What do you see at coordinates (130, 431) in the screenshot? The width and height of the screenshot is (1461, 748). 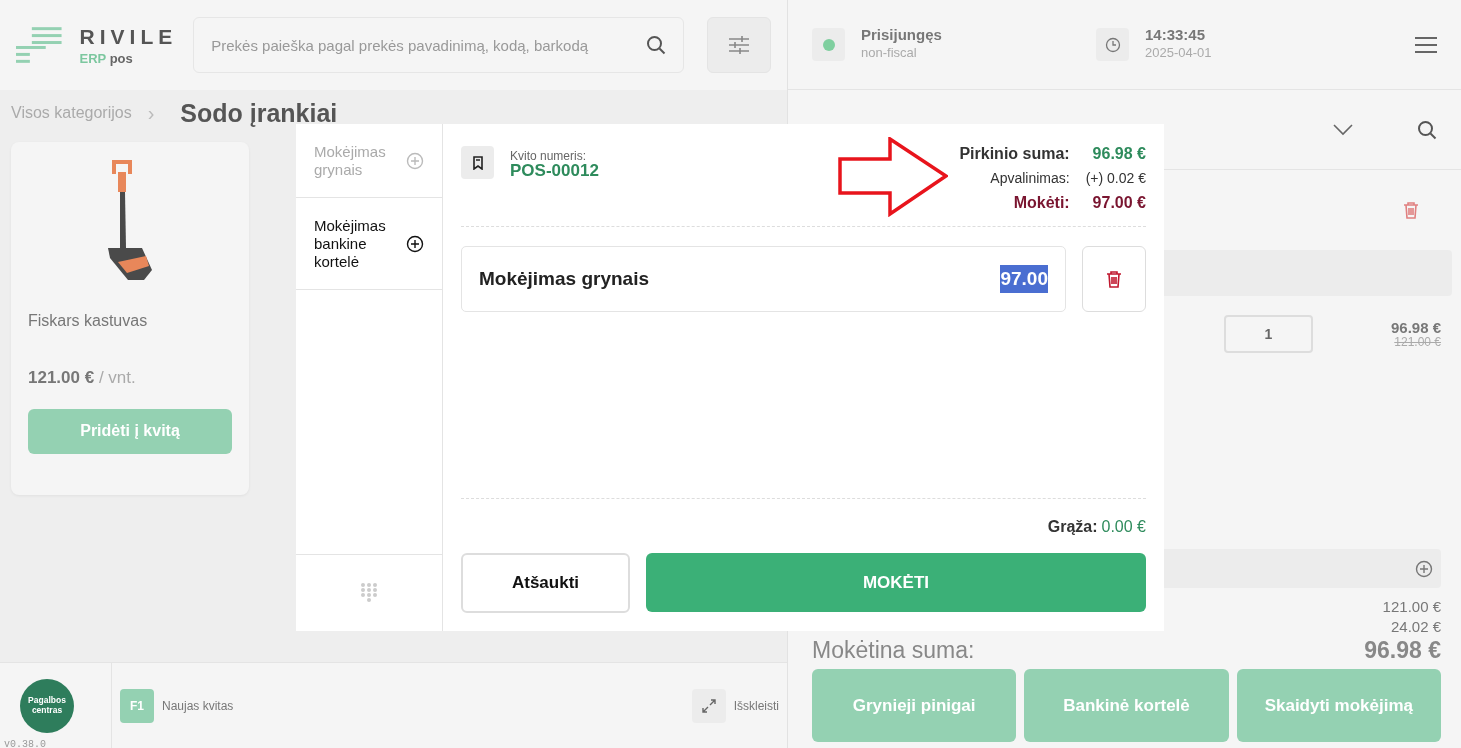 I see `add-to-receipt-button: Pridėti į kvitą` at bounding box center [130, 431].